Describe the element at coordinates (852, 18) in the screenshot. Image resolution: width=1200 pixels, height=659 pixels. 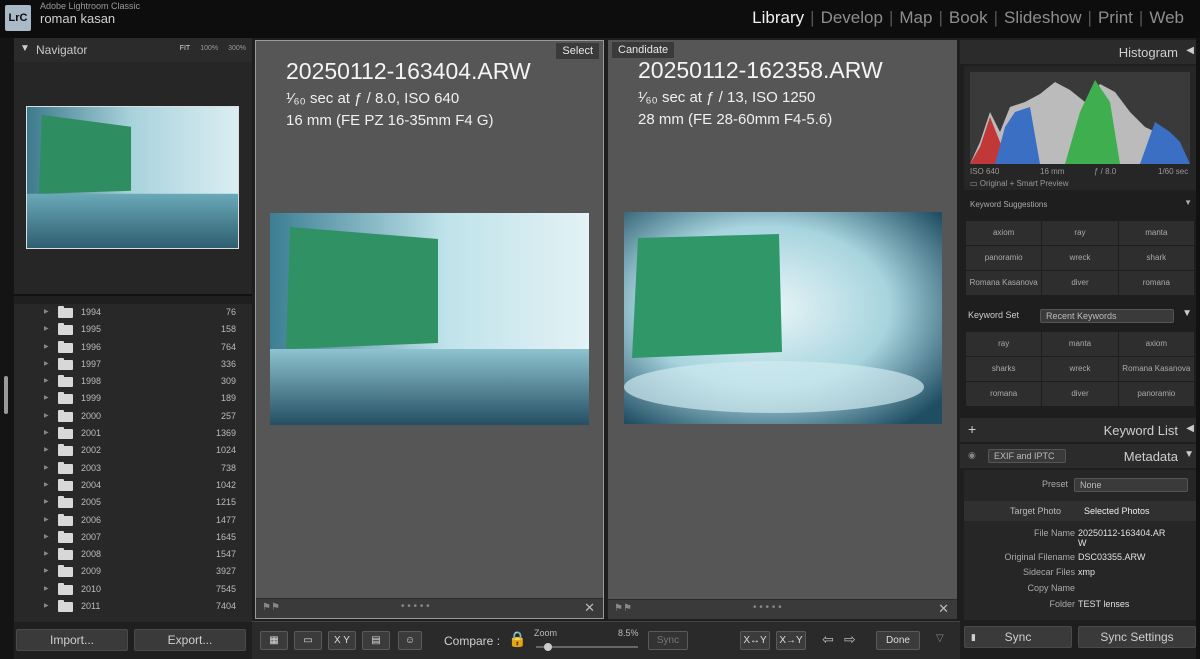
I see `module-develop: Develop` at that location.